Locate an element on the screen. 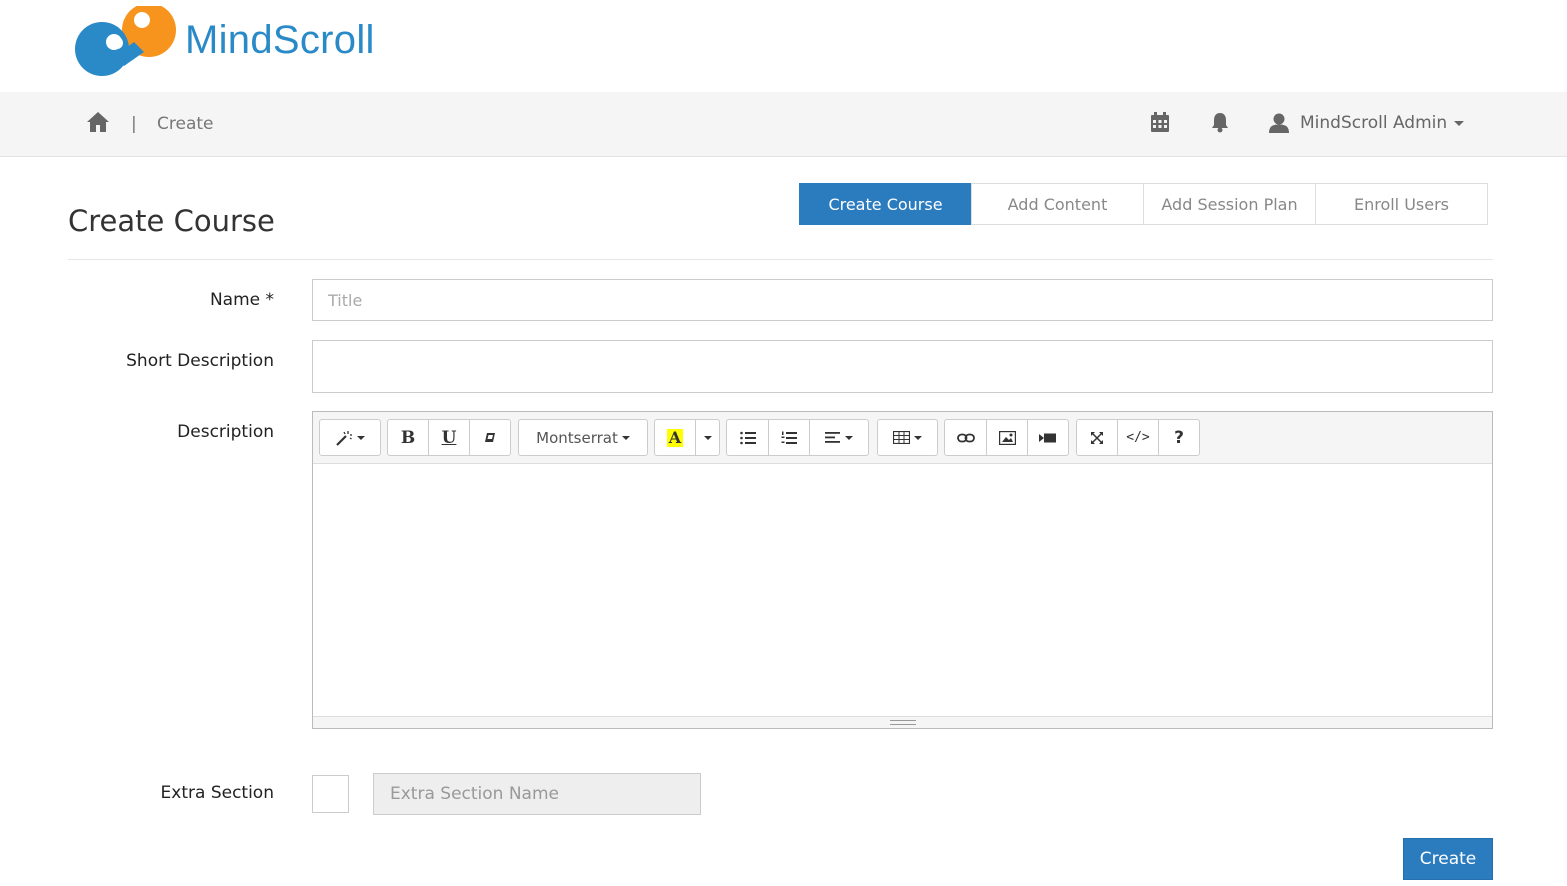 This screenshot has height=886, width=1567. table-group is located at coordinates (907, 437).